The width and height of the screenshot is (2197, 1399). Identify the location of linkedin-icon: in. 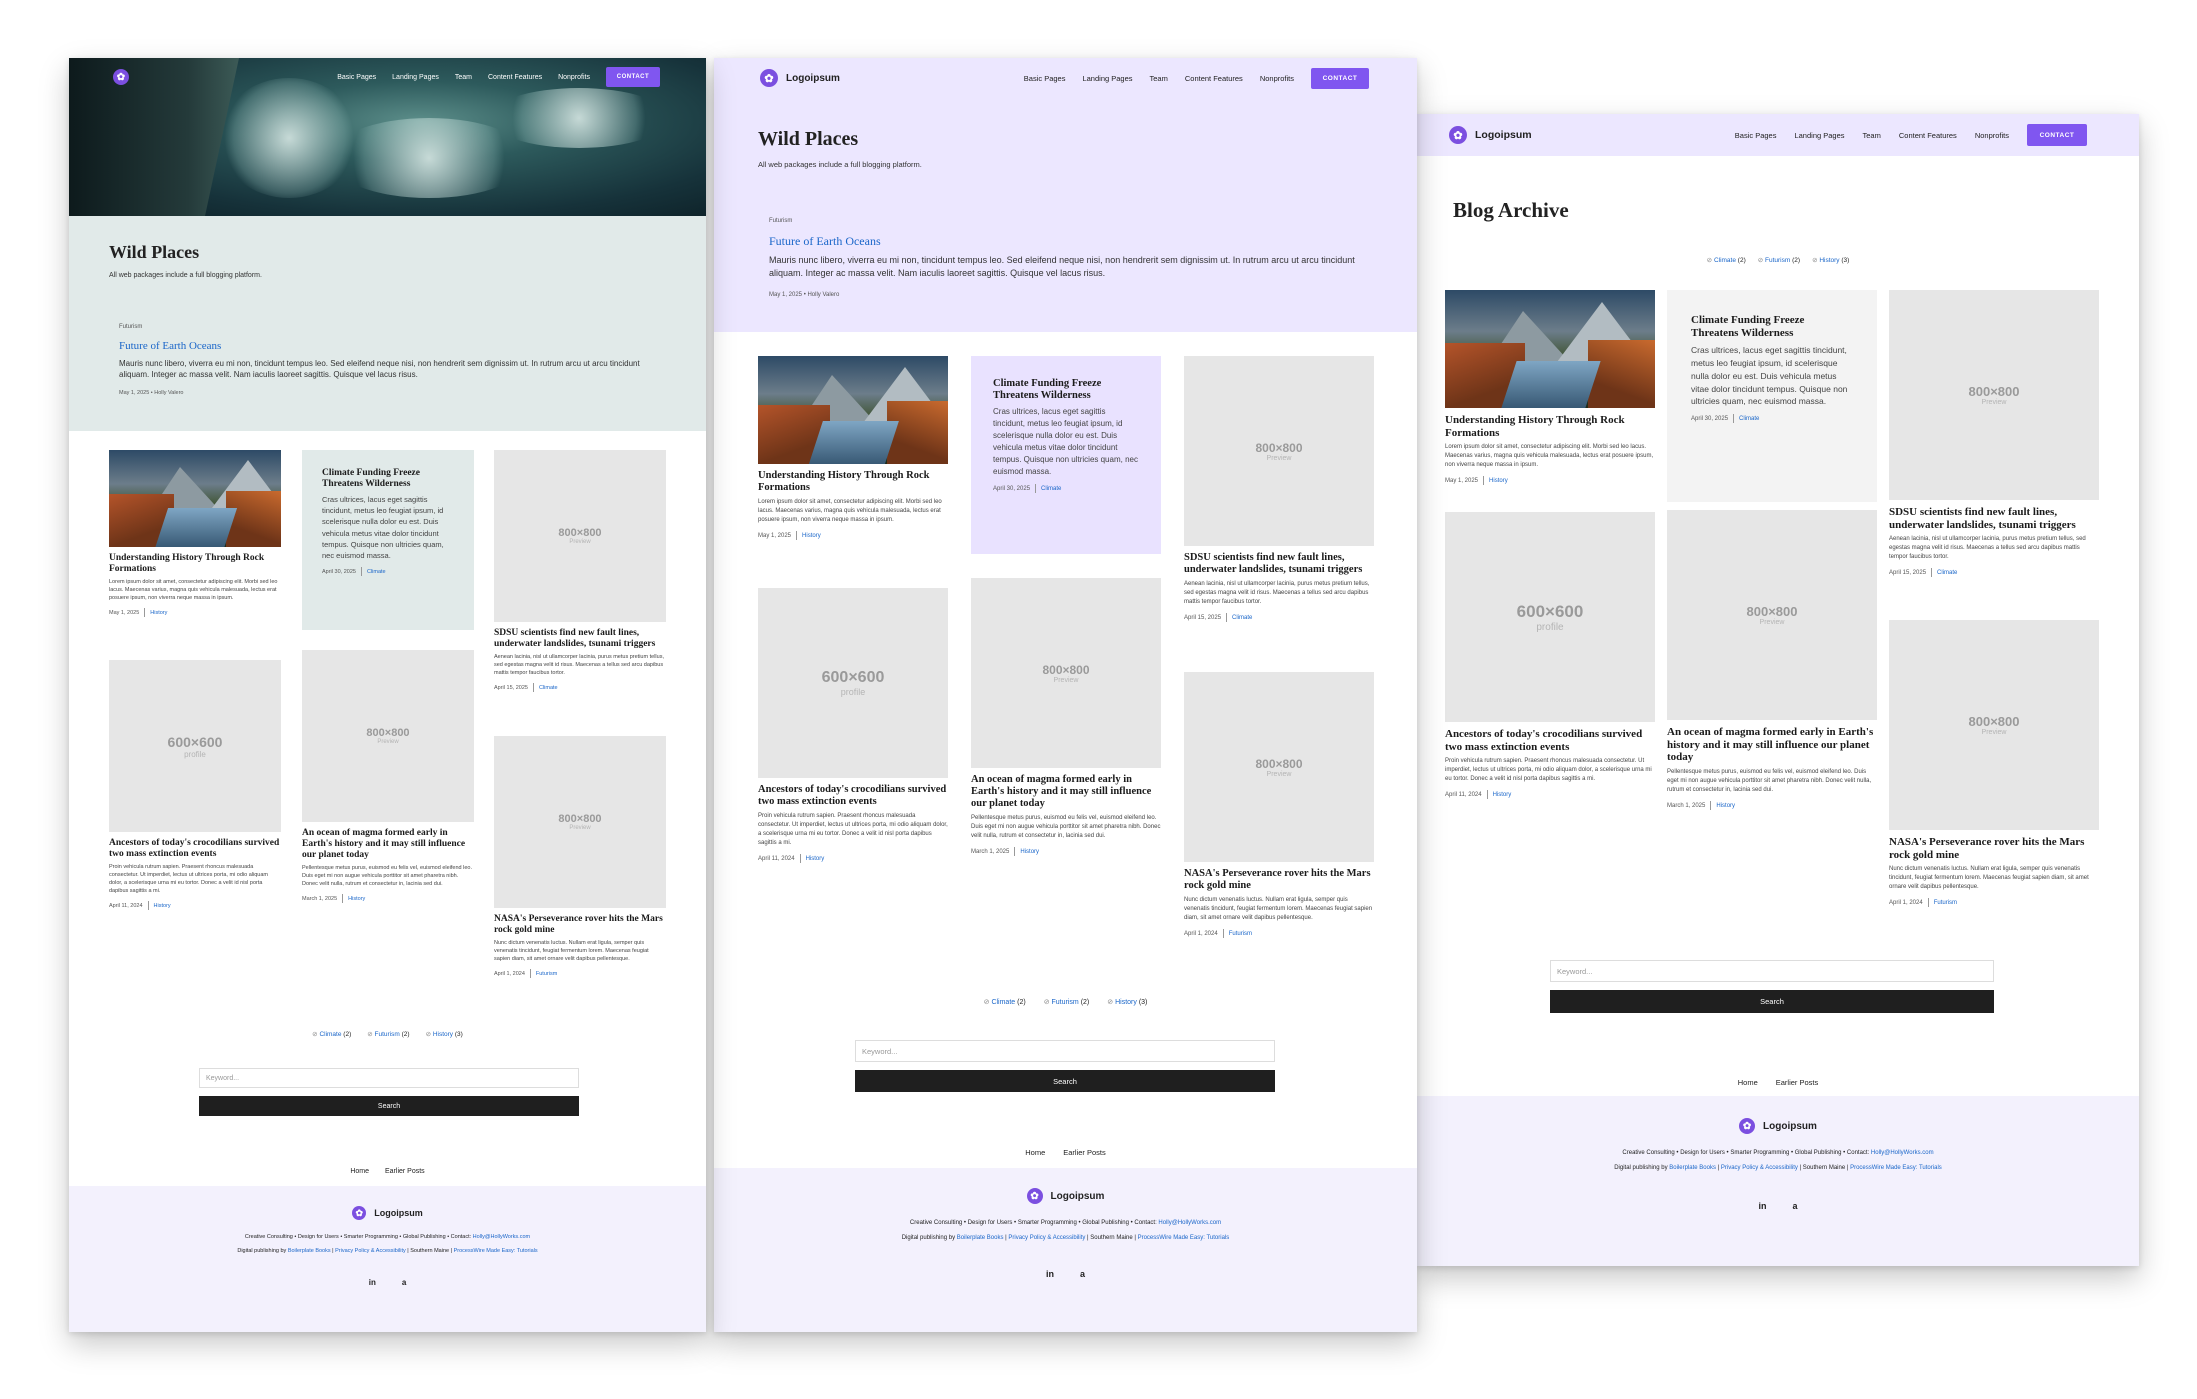
(1762, 1206).